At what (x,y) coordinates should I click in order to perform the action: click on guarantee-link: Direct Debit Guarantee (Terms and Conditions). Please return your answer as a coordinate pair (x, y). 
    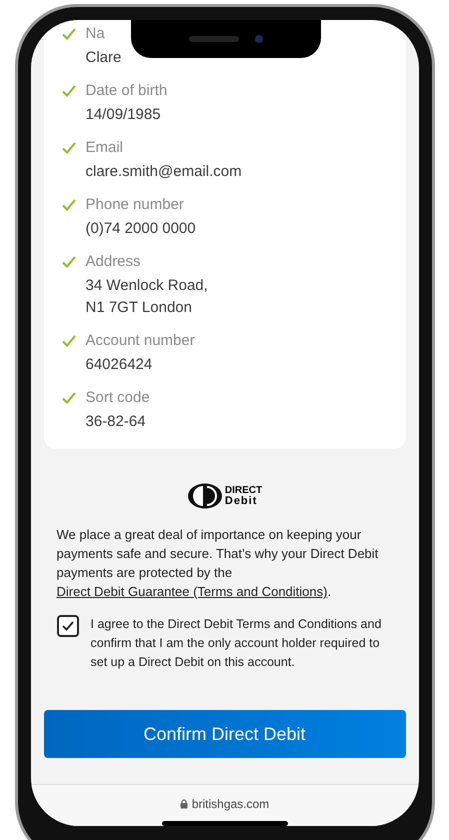
    Looking at the image, I should click on (192, 591).